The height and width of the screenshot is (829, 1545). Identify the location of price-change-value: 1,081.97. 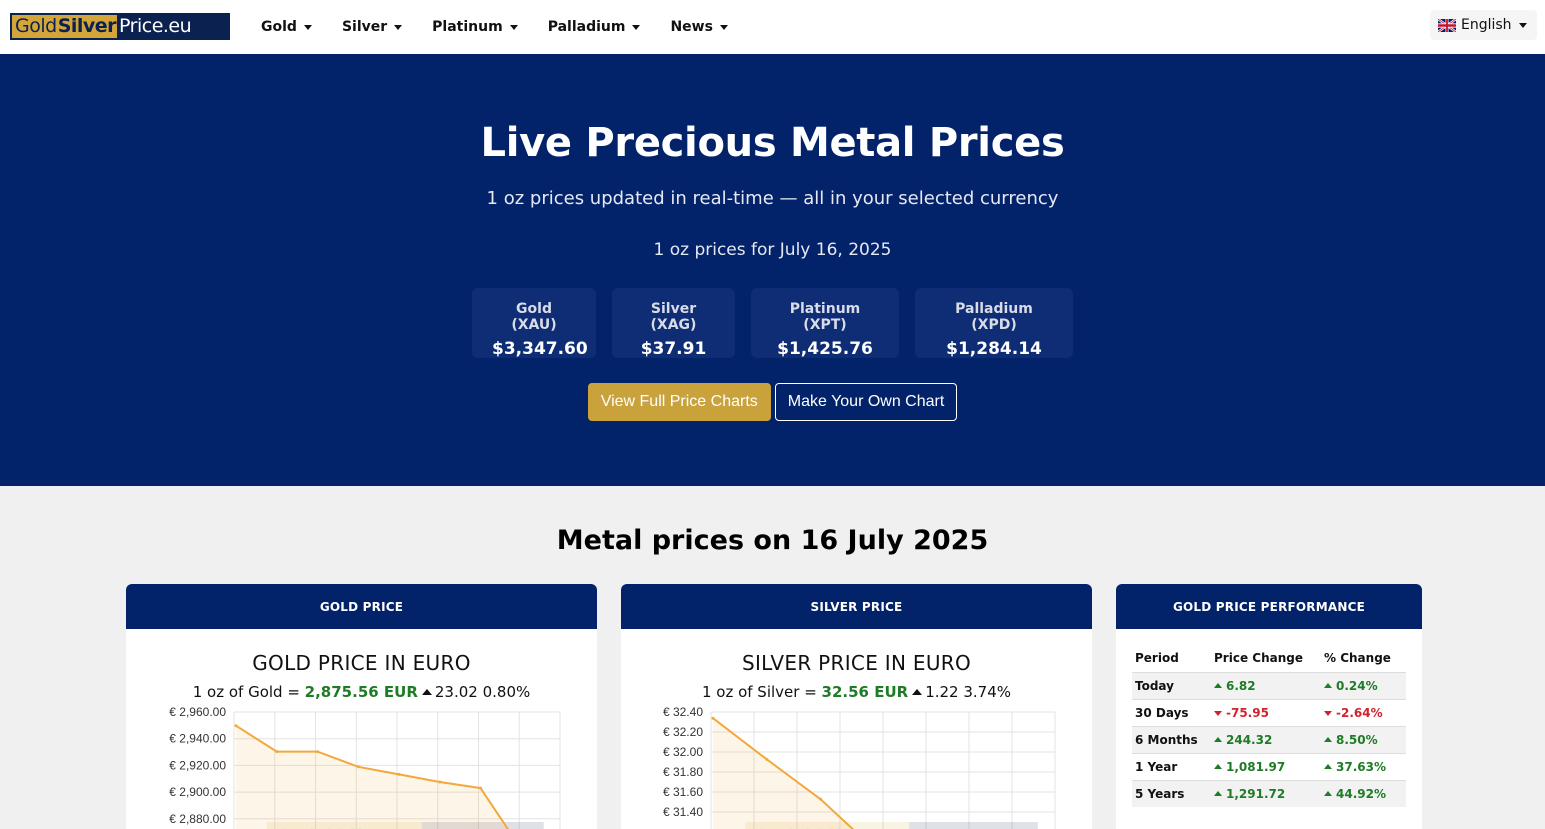
(1256, 766).